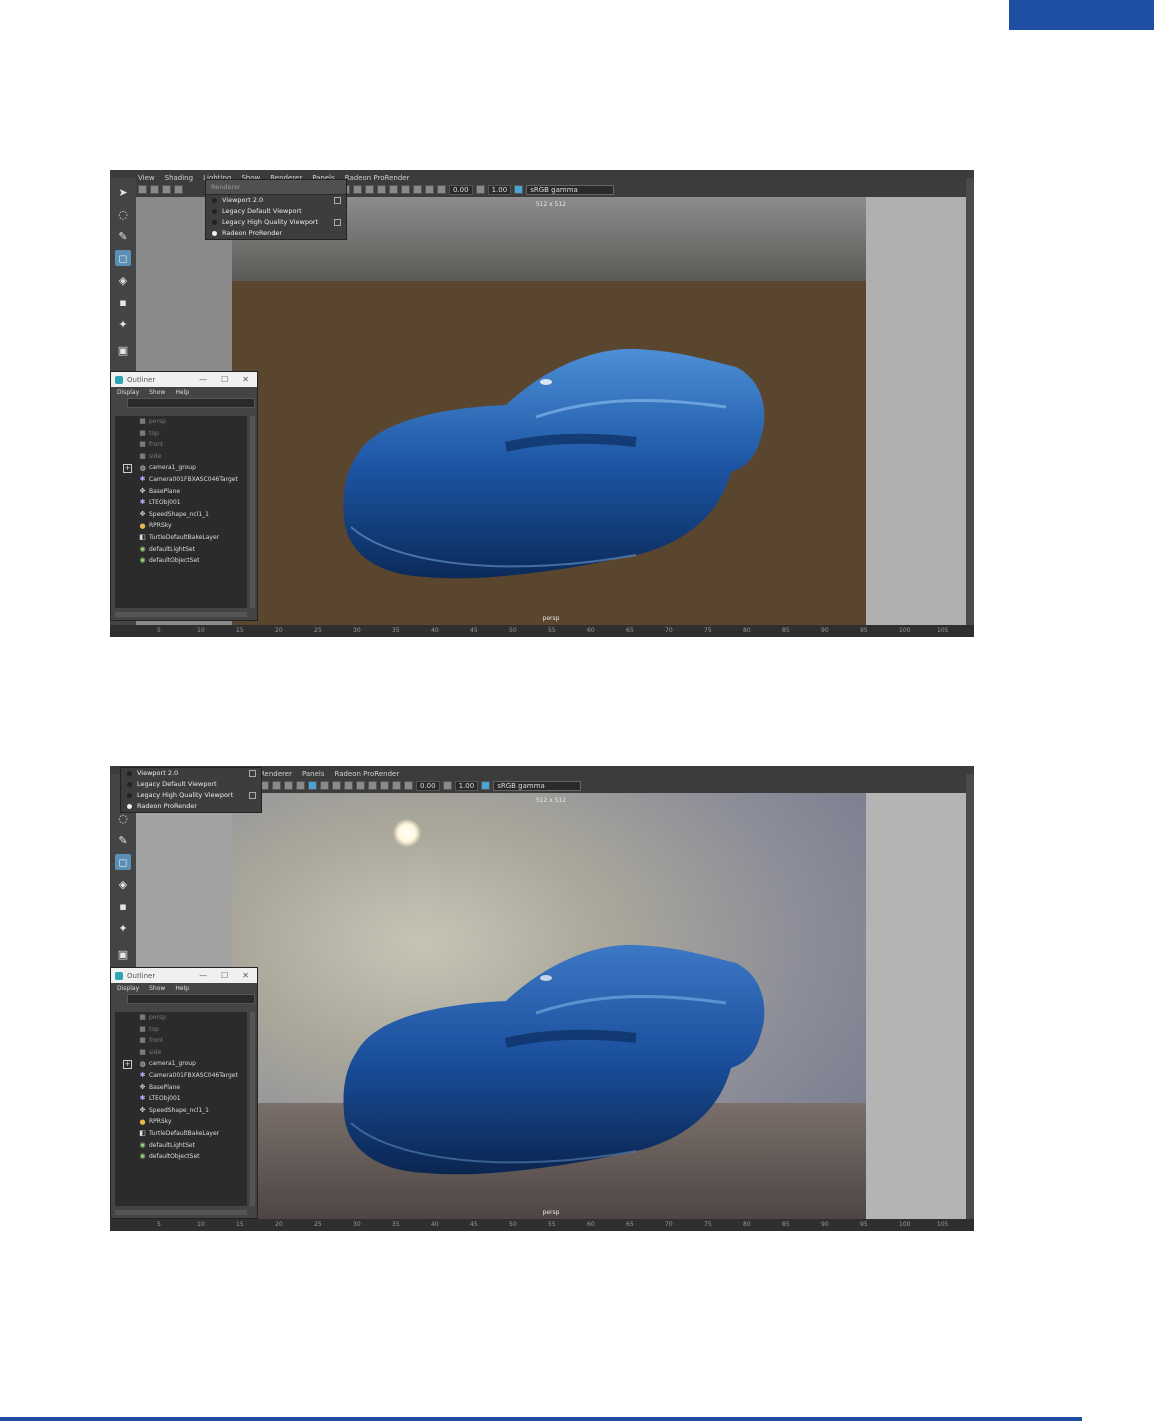  Describe the element at coordinates (245, 379) in the screenshot. I see `close-icon: ✕` at that location.